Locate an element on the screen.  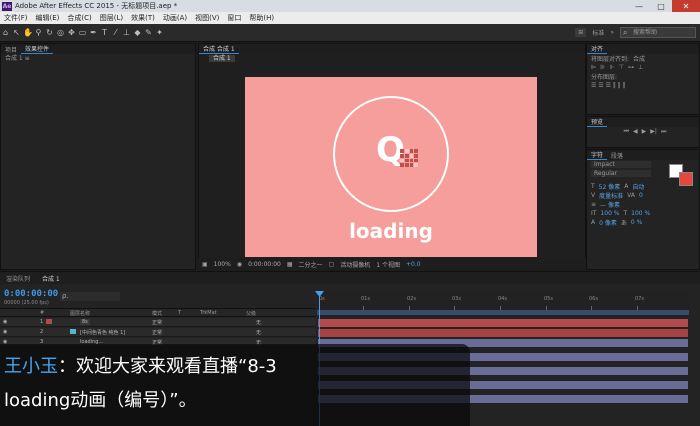
stroke-color-swatch is located at coordinates (686, 179).